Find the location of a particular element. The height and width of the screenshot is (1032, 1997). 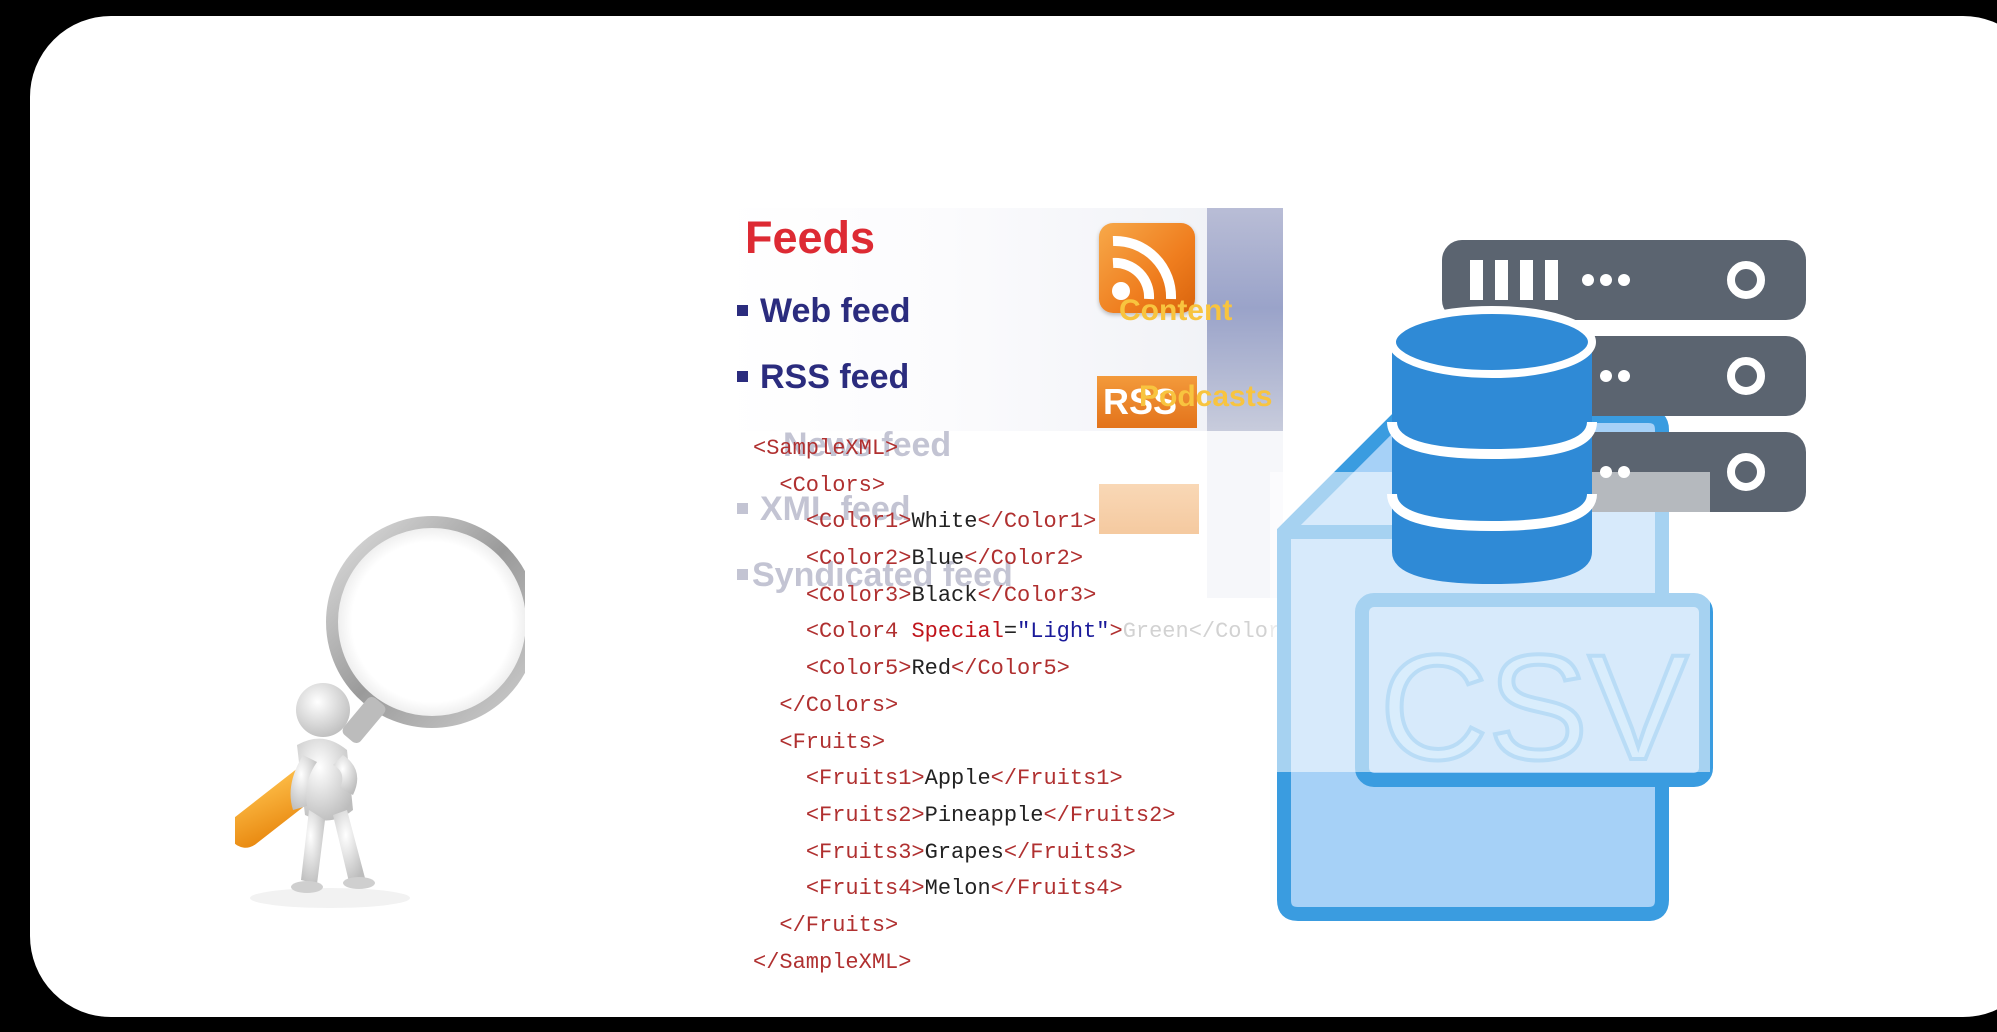

xml-close-tag: </Fruits3> is located at coordinates (1069, 852).